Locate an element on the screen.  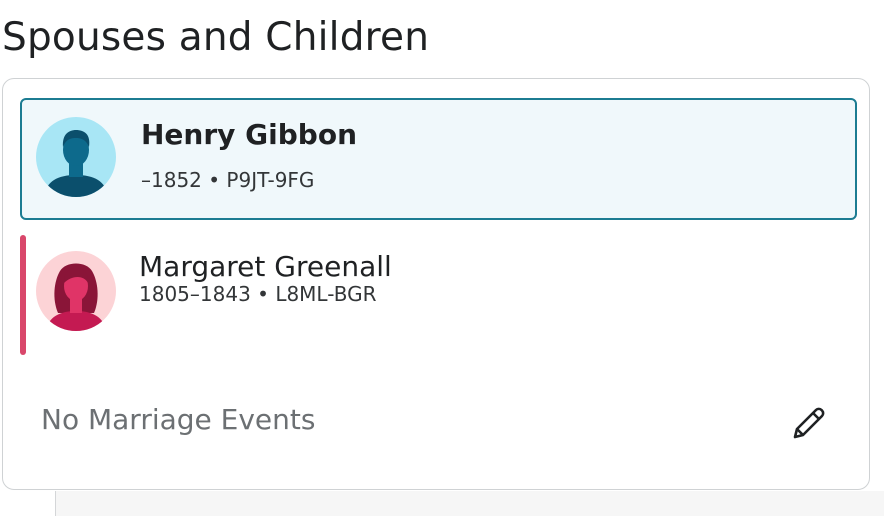
husband-lifespan: –1852 is located at coordinates (171, 180).